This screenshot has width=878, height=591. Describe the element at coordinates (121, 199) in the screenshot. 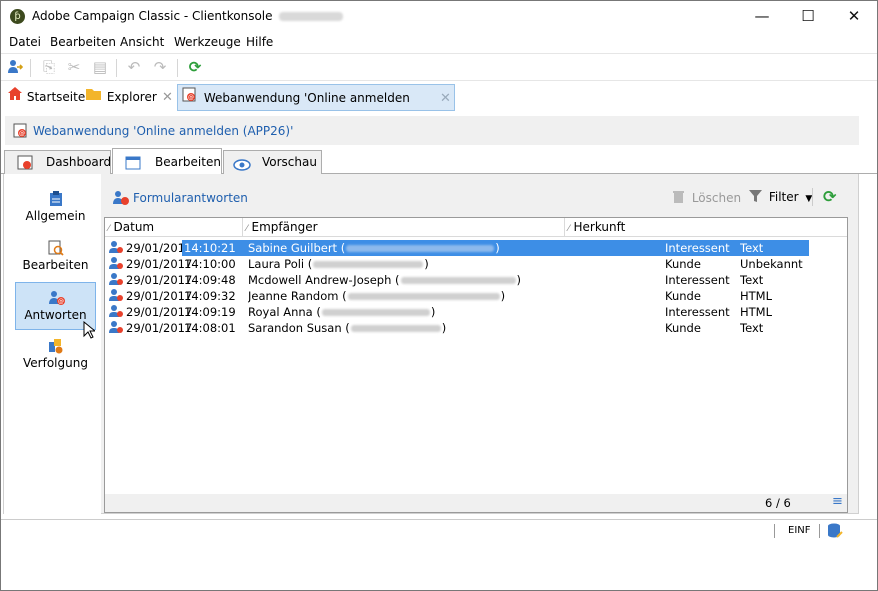

I see `form-responses-icon` at that location.